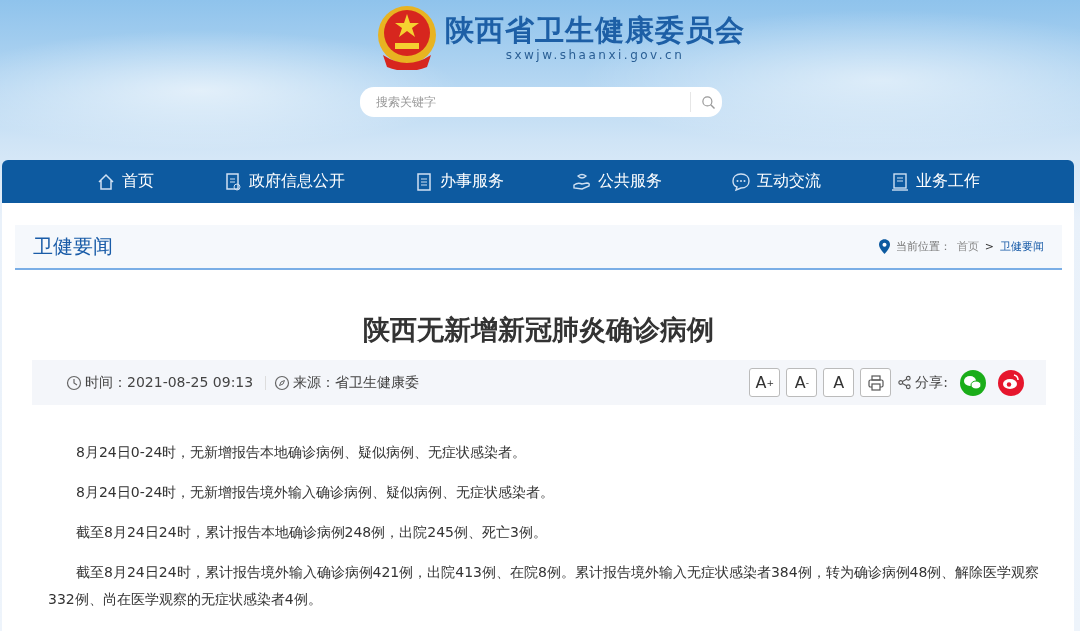  I want to click on site-domain: sxwjw.shaanxi.gov.cn, so click(595, 55).